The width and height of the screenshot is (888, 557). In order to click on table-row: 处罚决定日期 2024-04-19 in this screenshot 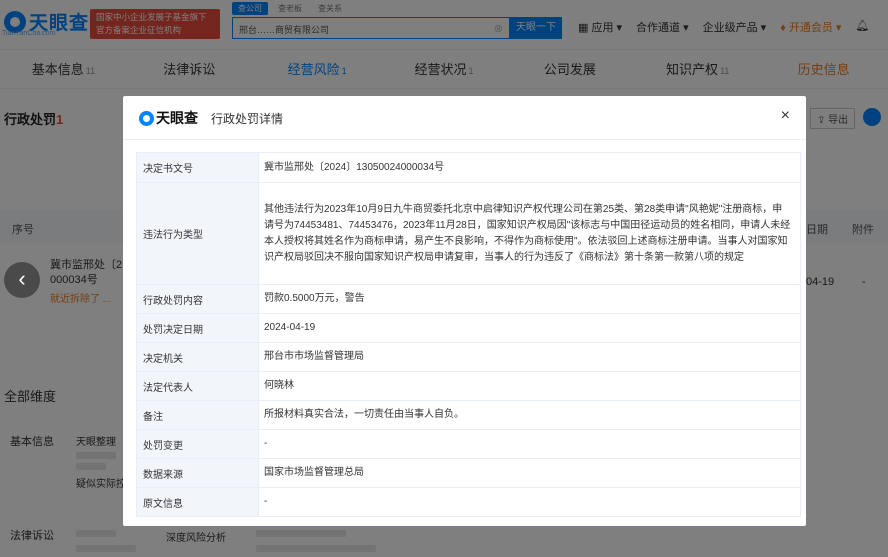, I will do `click(468, 328)`.